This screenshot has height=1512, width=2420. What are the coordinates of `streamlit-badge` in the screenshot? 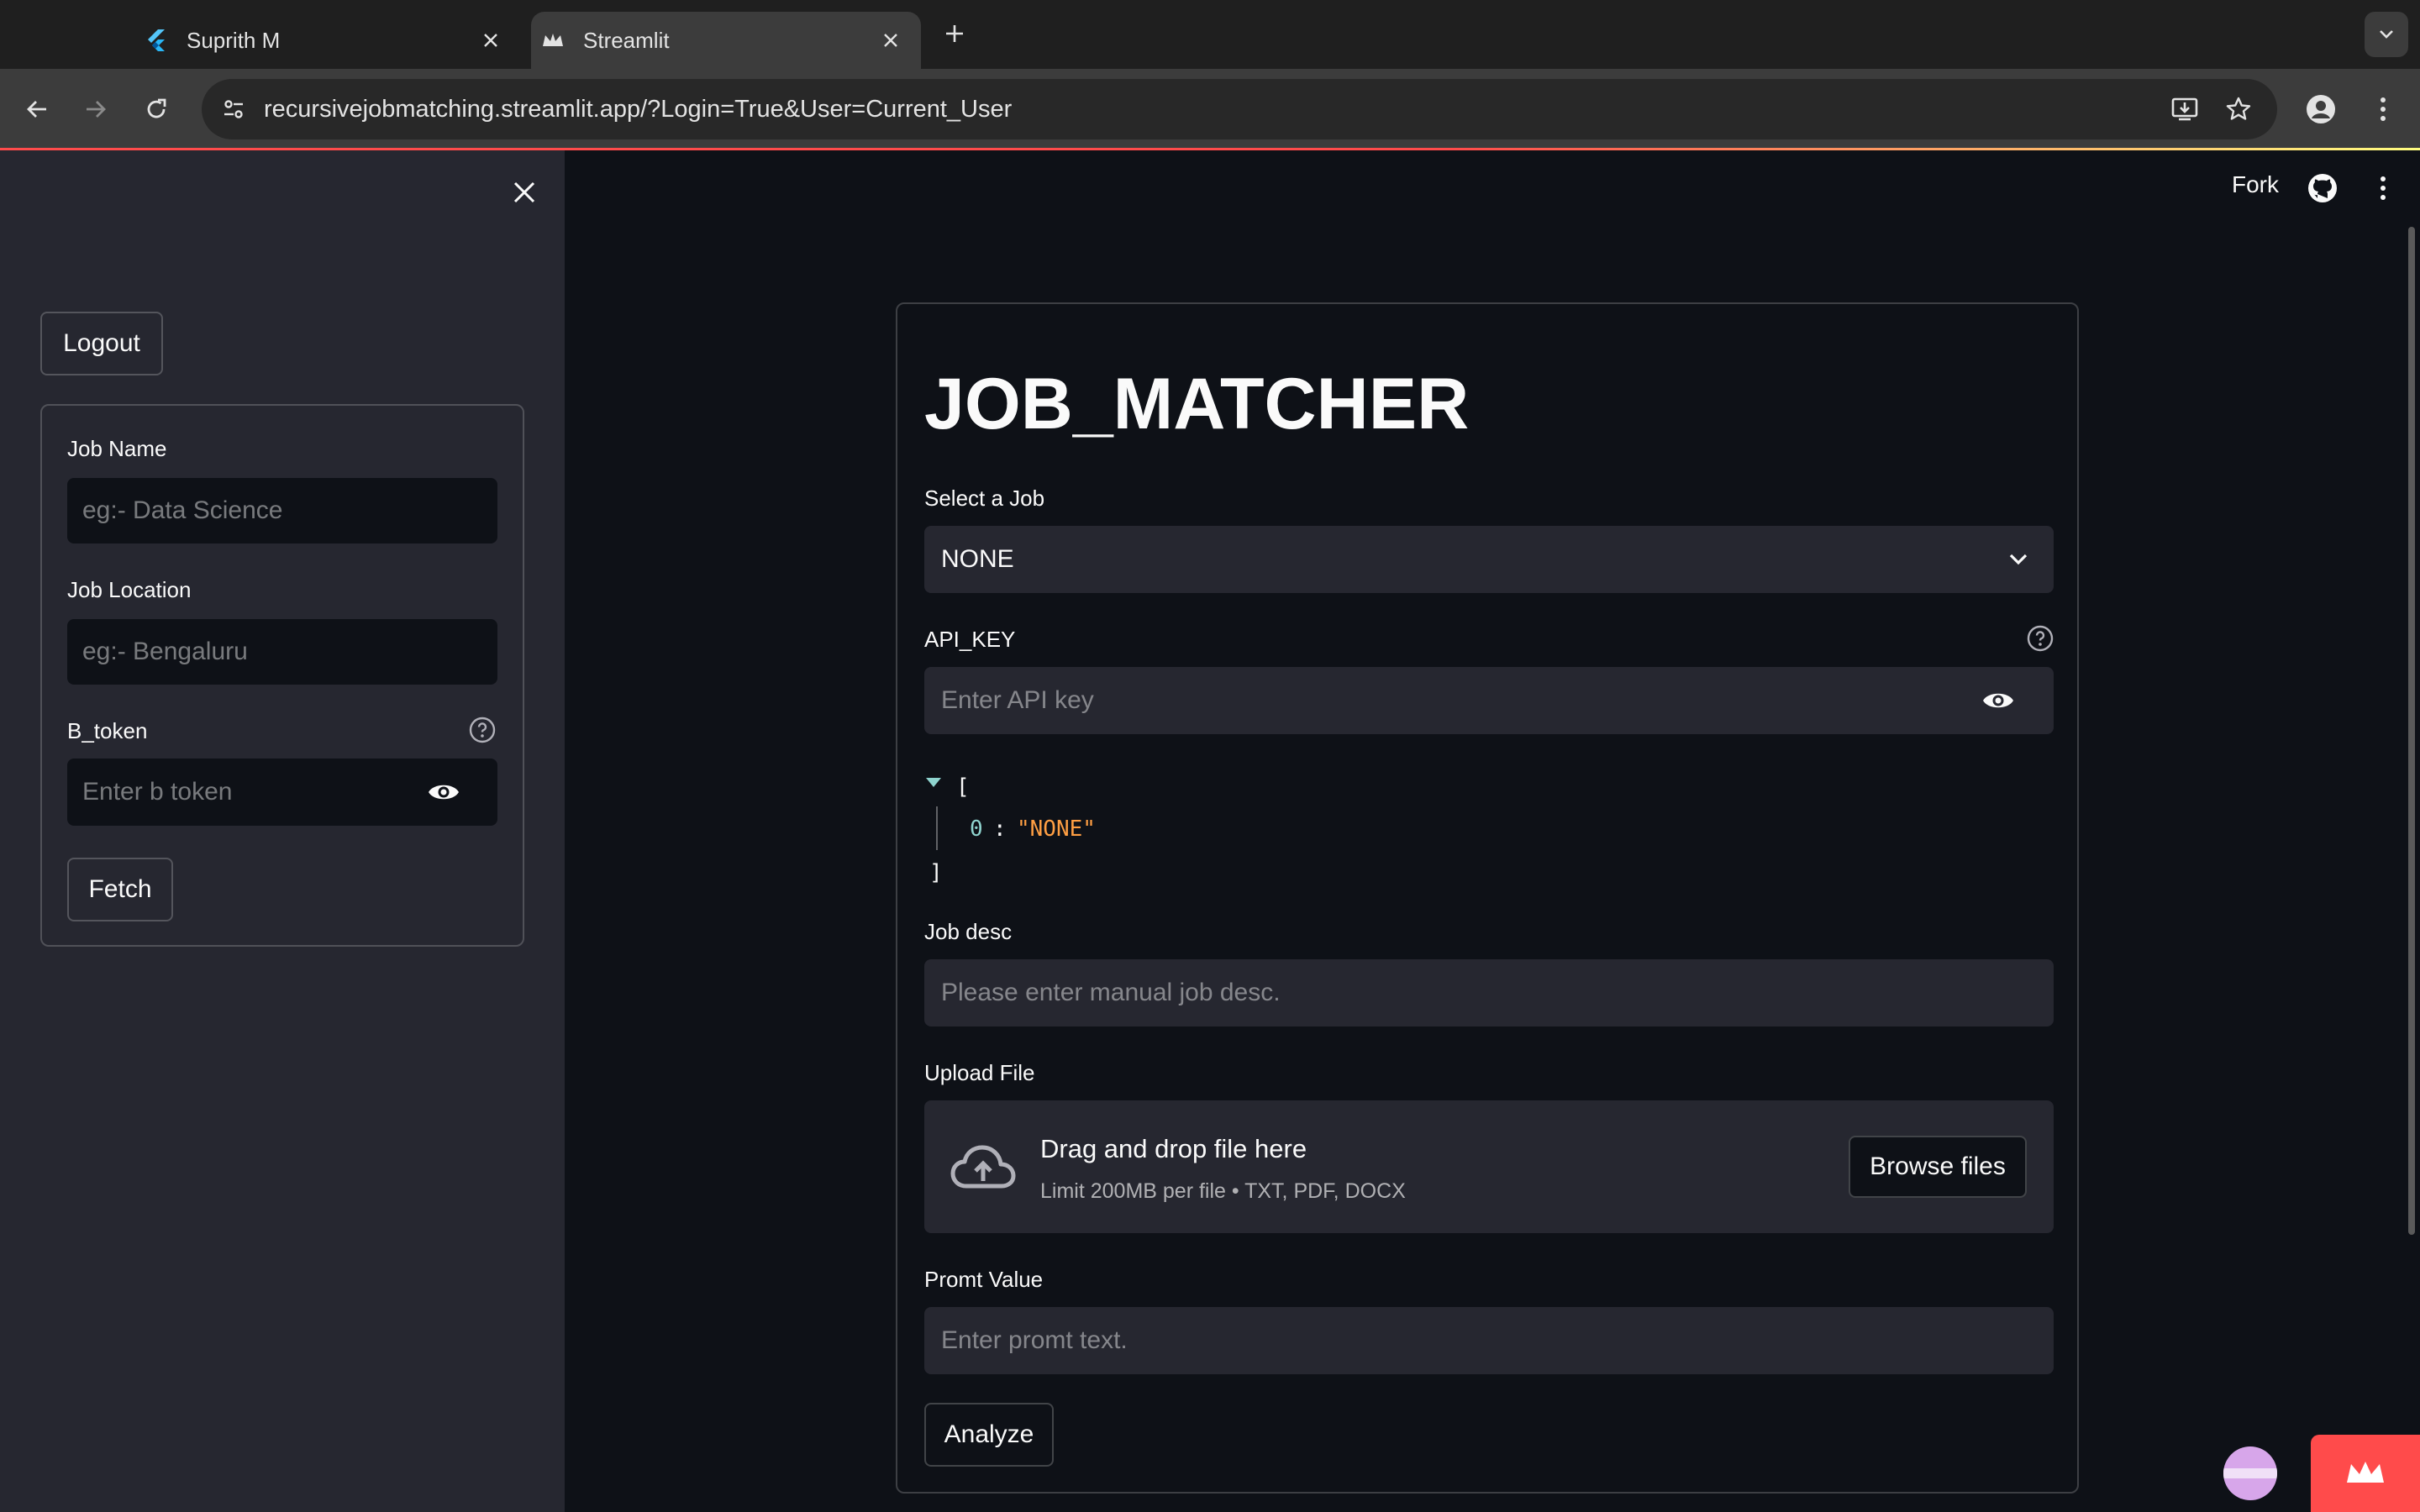 It's located at (2365, 1473).